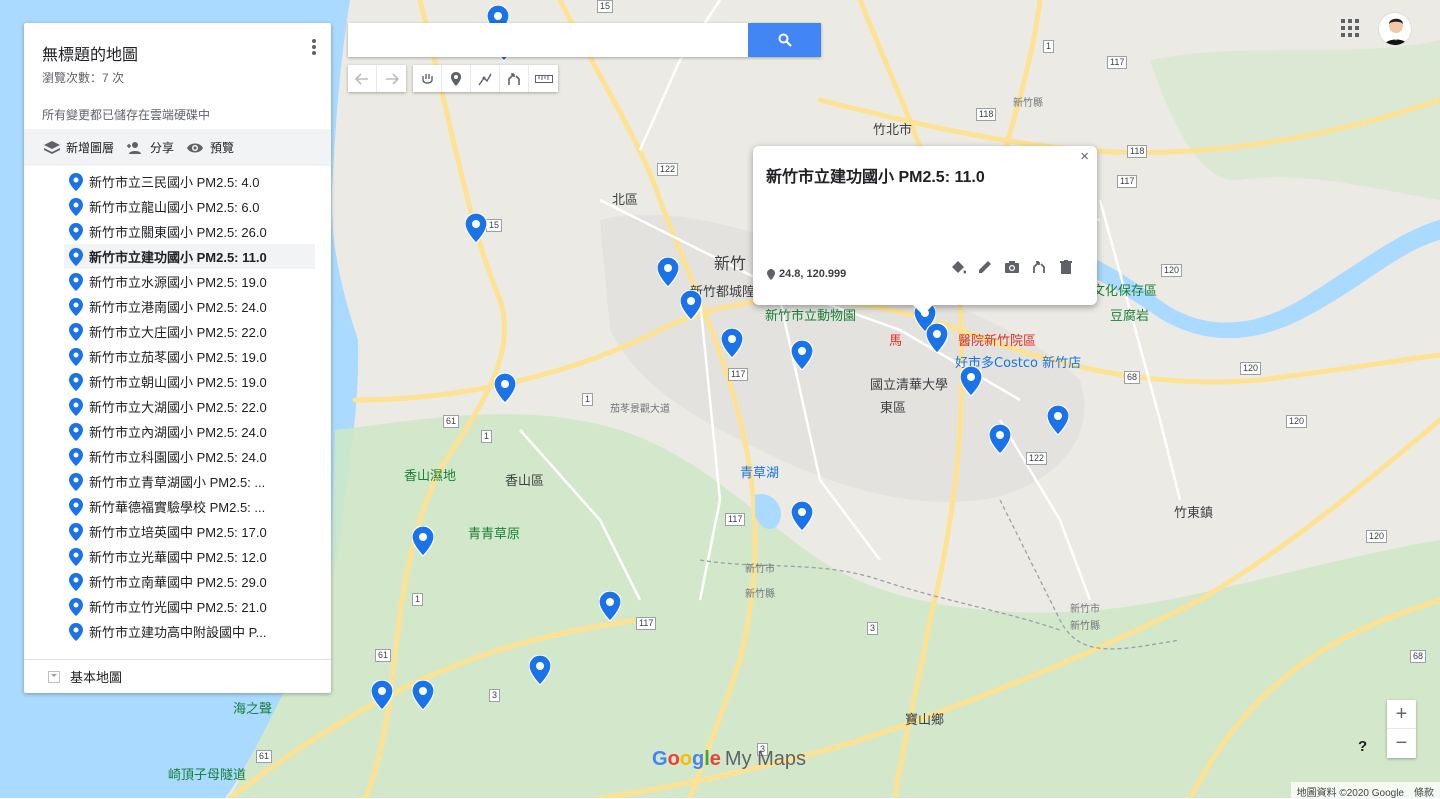 The width and height of the screenshot is (1440, 799). Describe the element at coordinates (686, 759) in the screenshot. I see `google-wordmark: Google` at that location.